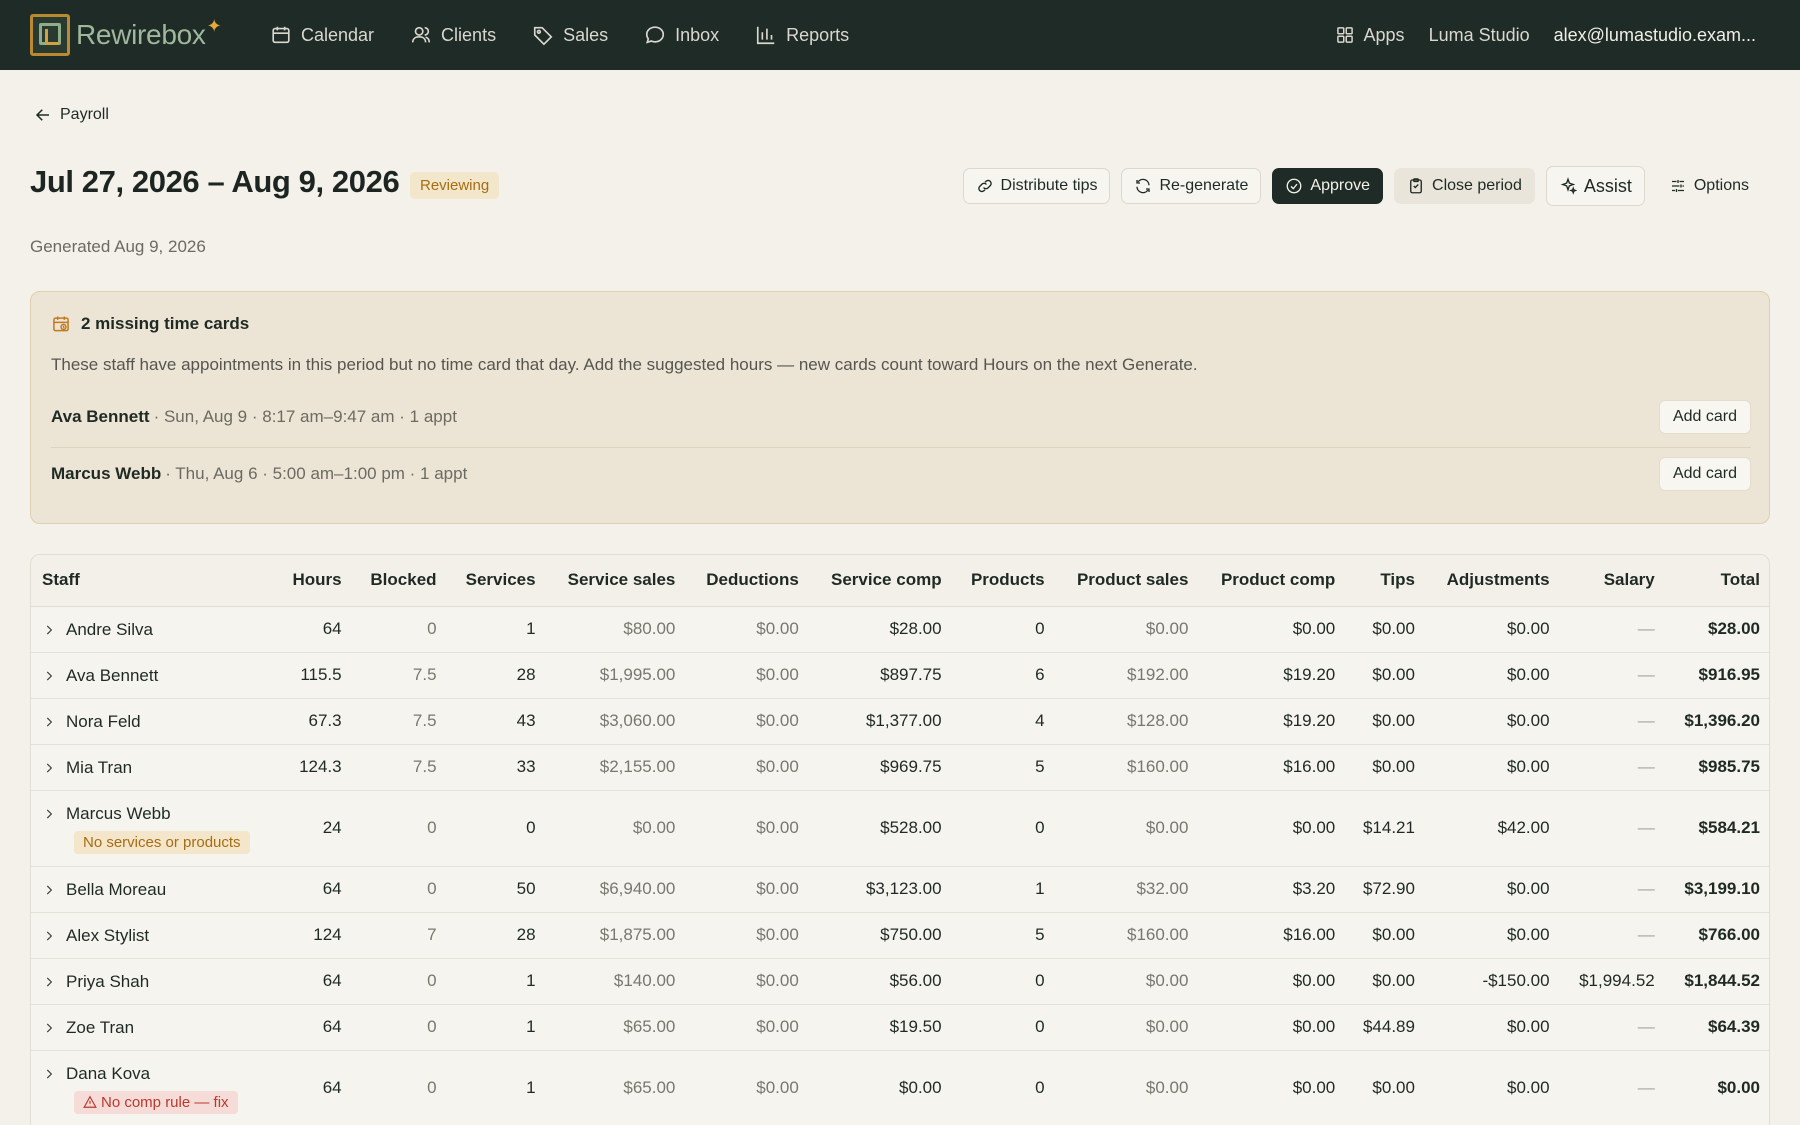 This screenshot has height=1125, width=1800. Describe the element at coordinates (1191, 186) in the screenshot. I see `regenerate-button: Re-generate` at that location.